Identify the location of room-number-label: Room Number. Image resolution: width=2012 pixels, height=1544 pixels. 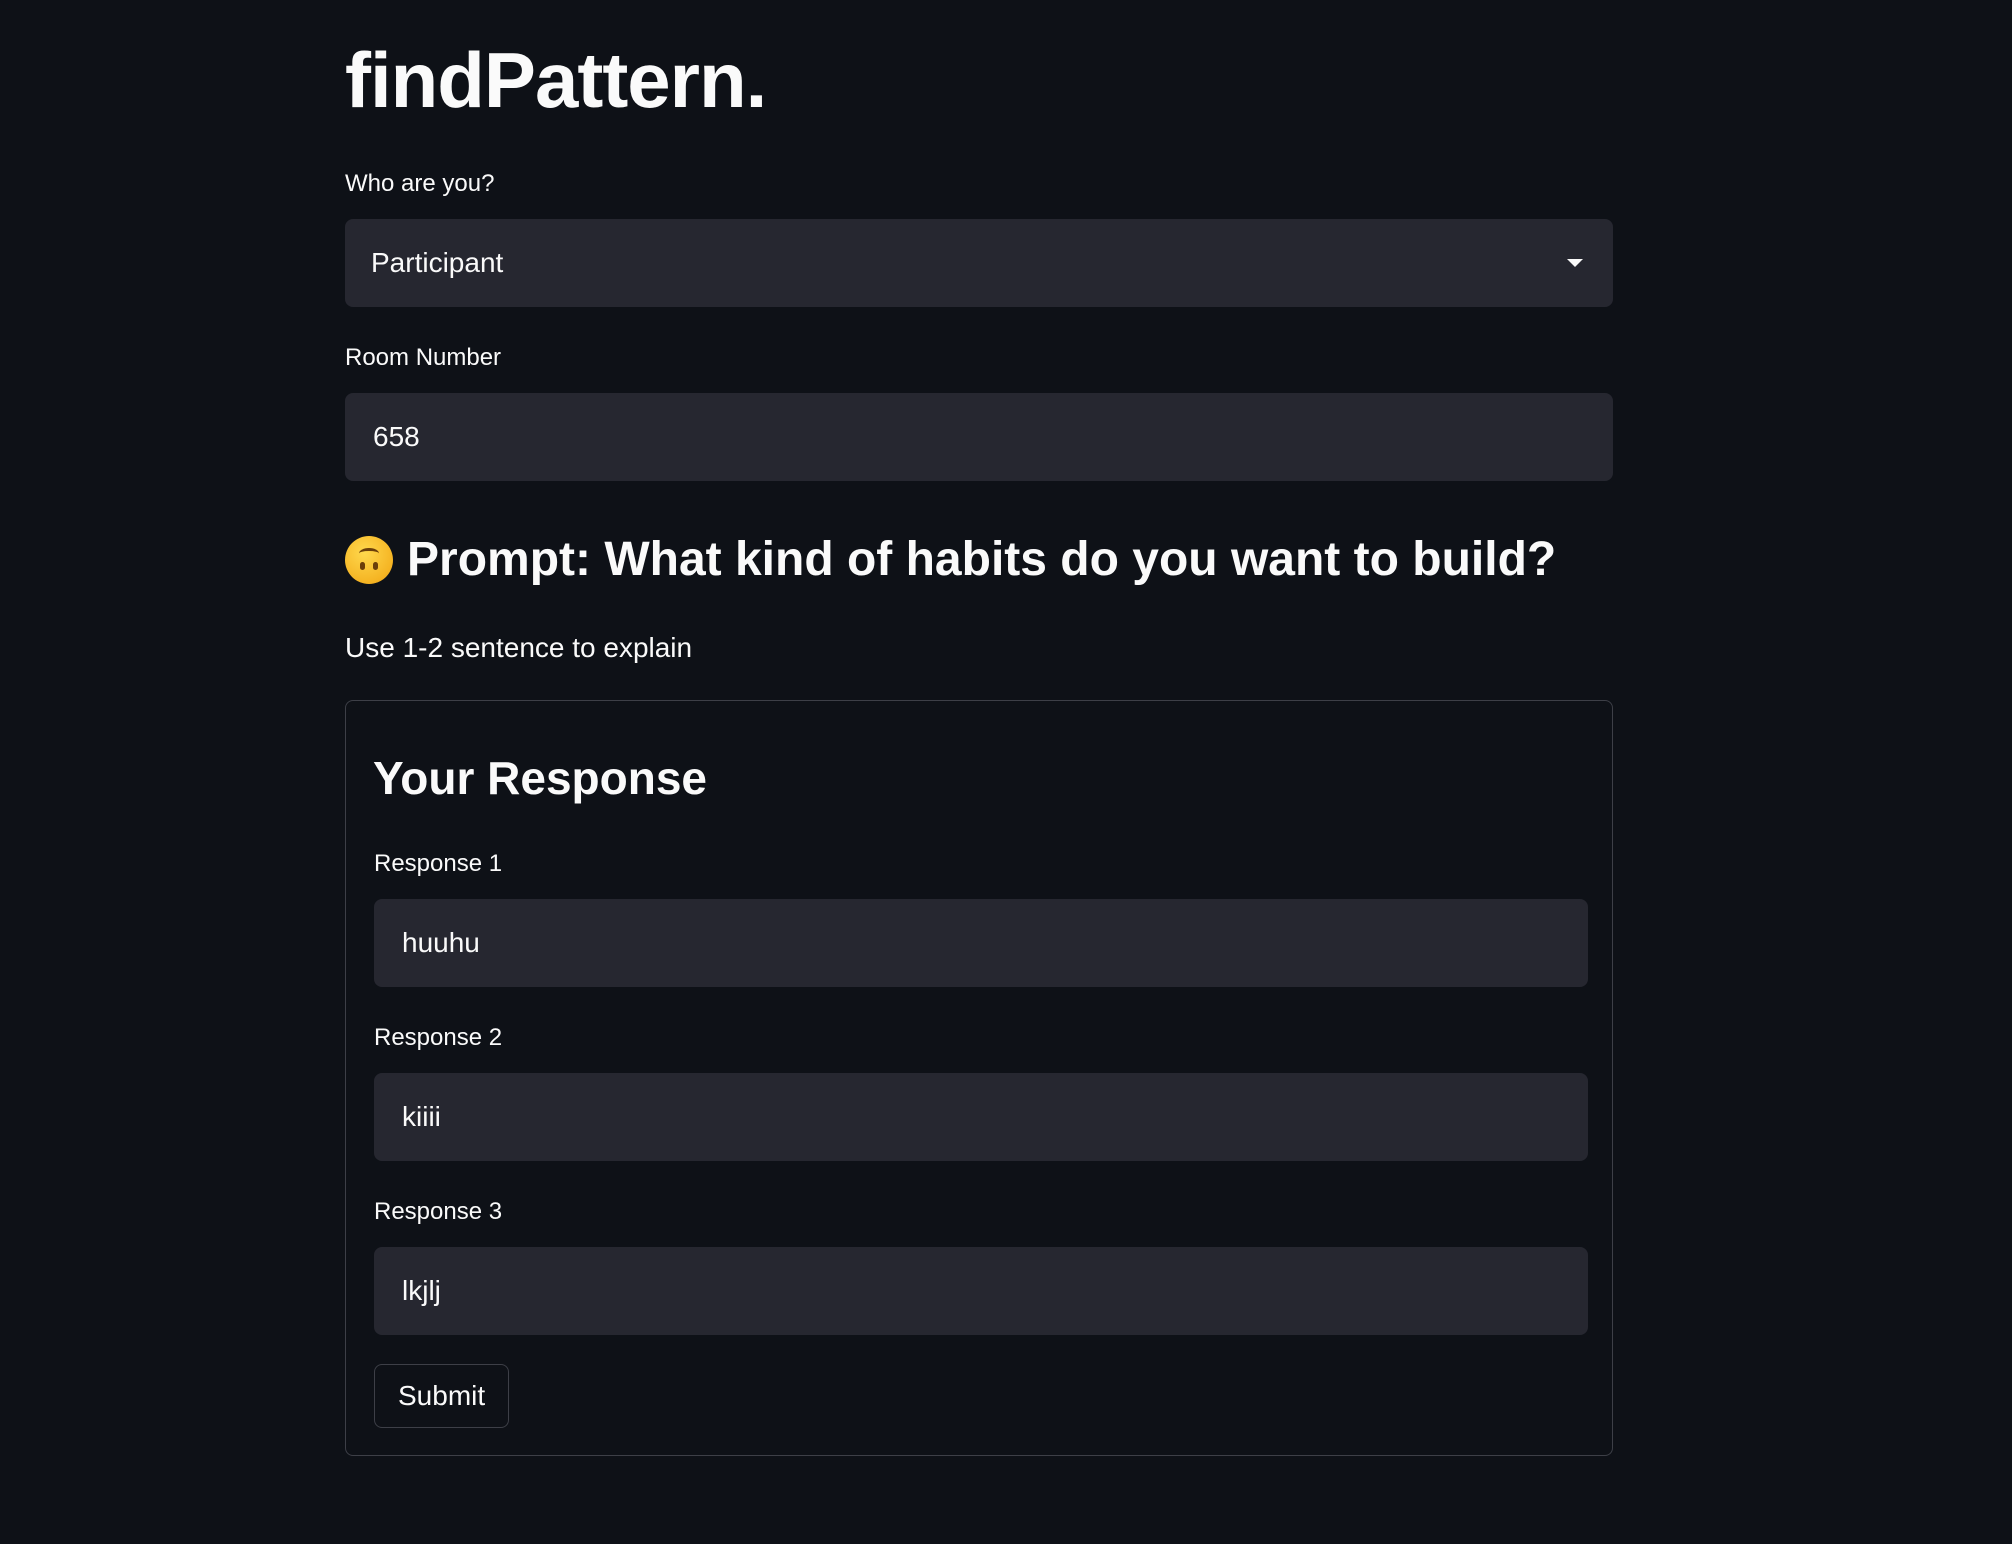
(423, 357).